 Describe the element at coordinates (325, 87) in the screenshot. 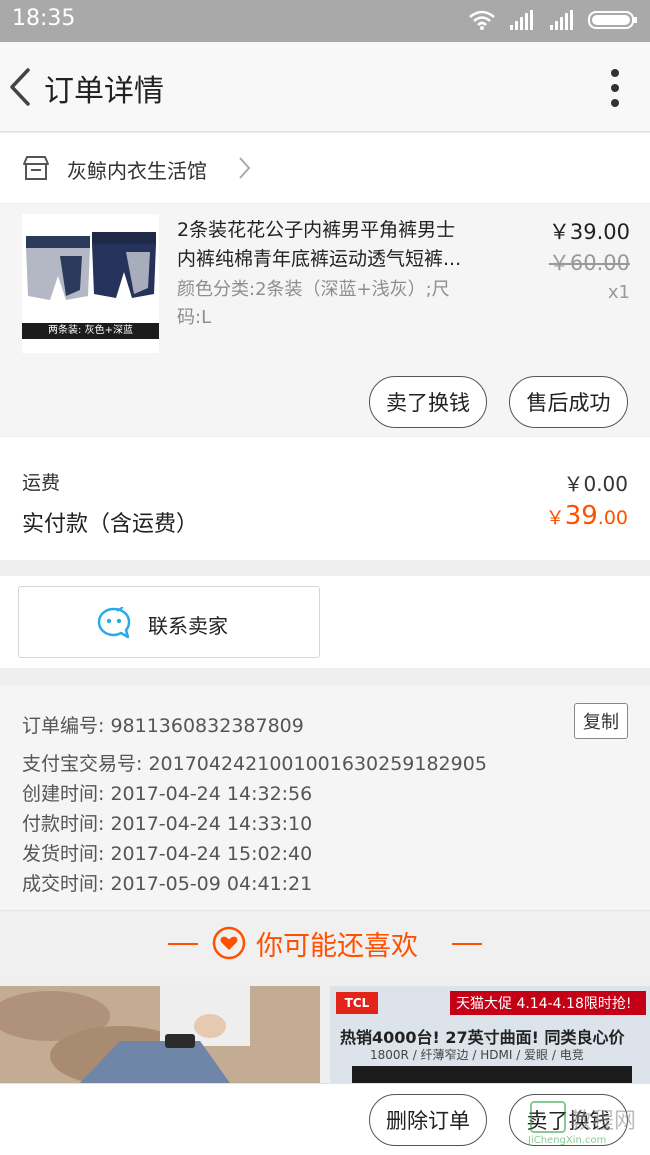

I see `nav-bar: 订单详情` at that location.